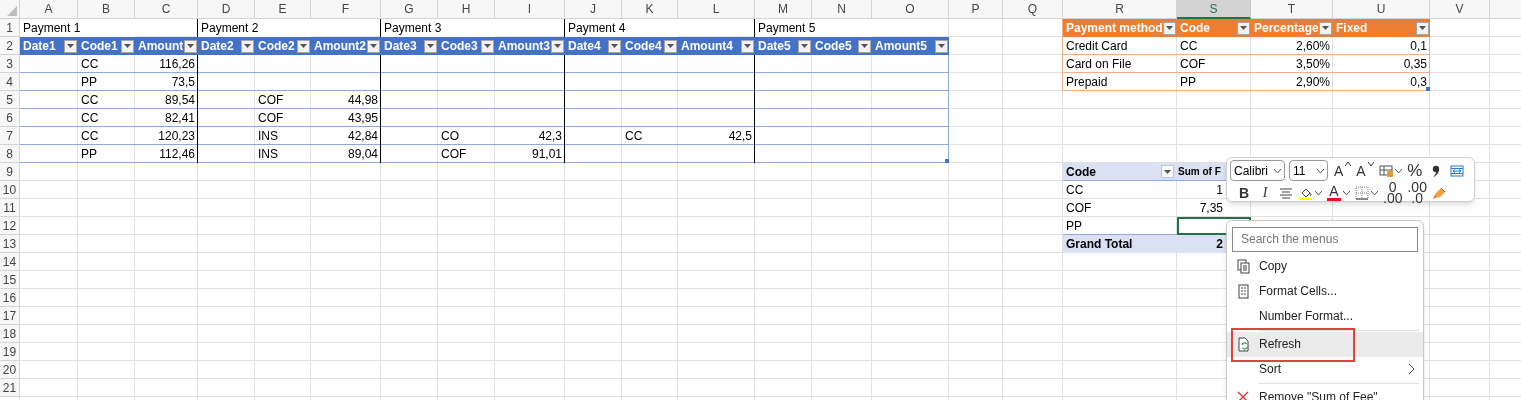 This screenshot has width=1521, height=400. Describe the element at coordinates (1414, 170) in the screenshot. I see `percent-button: %` at that location.